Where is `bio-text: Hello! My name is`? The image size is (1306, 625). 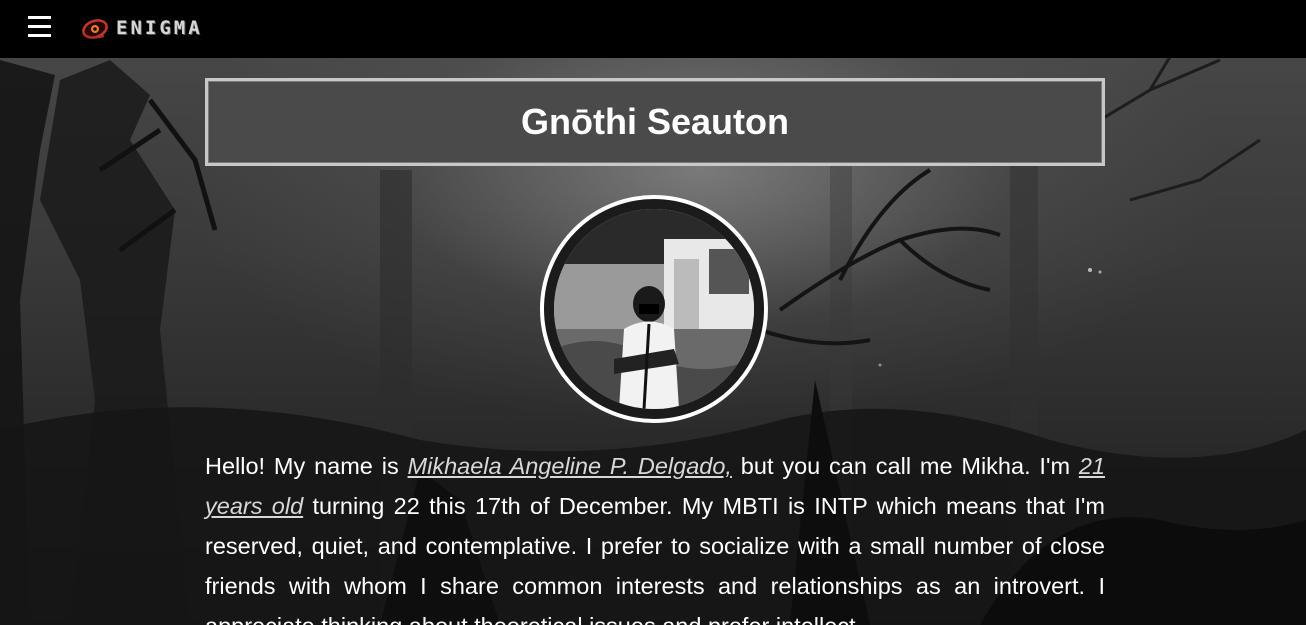 bio-text: Hello! My name is is located at coordinates (306, 466).